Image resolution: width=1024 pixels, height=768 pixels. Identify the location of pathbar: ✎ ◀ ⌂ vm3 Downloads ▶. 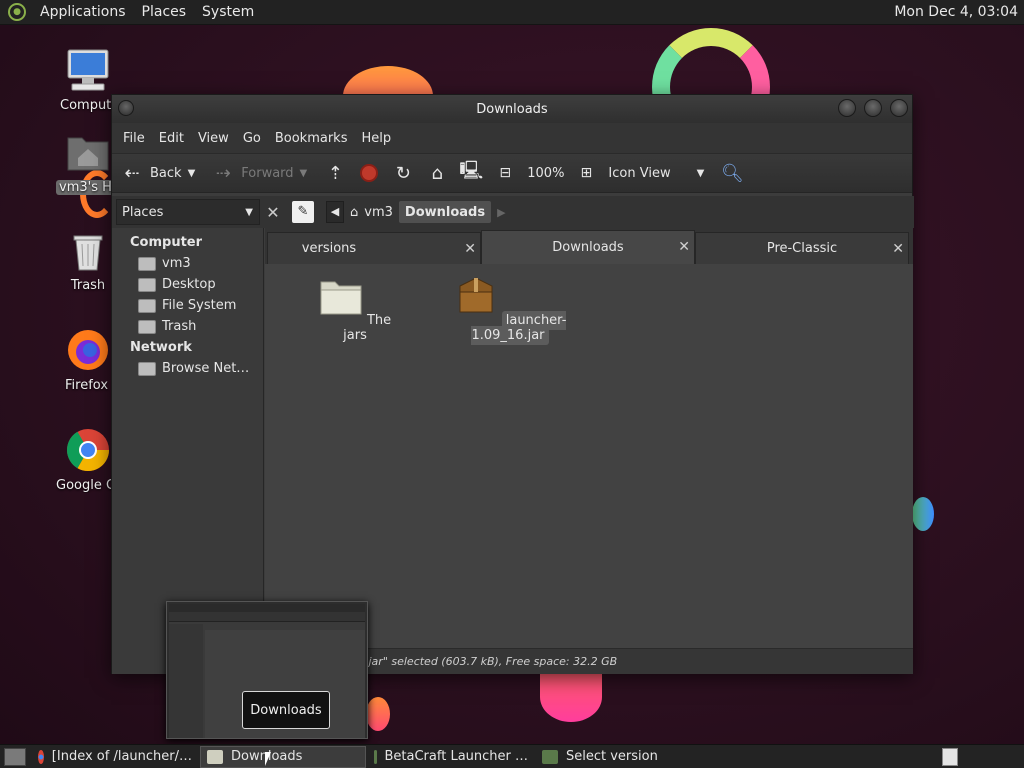
(399, 212).